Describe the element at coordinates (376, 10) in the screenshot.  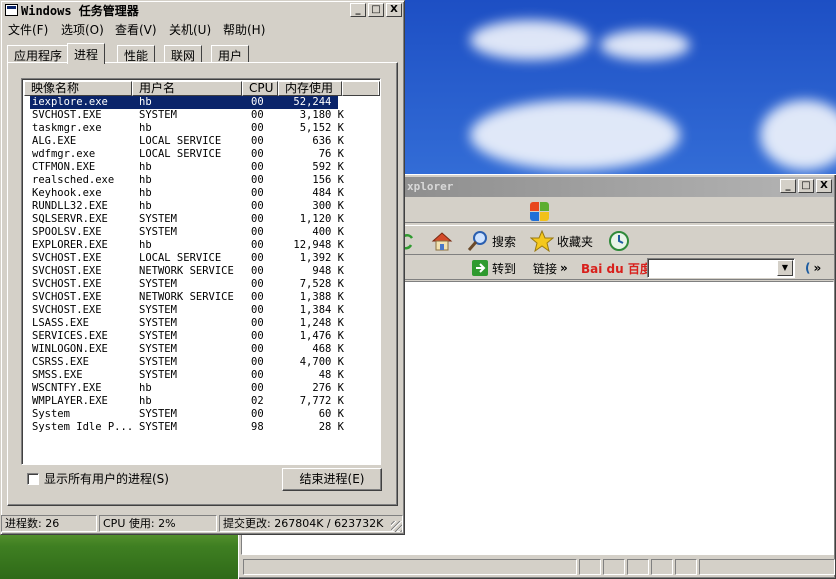
I see `maximize-button: □` at that location.